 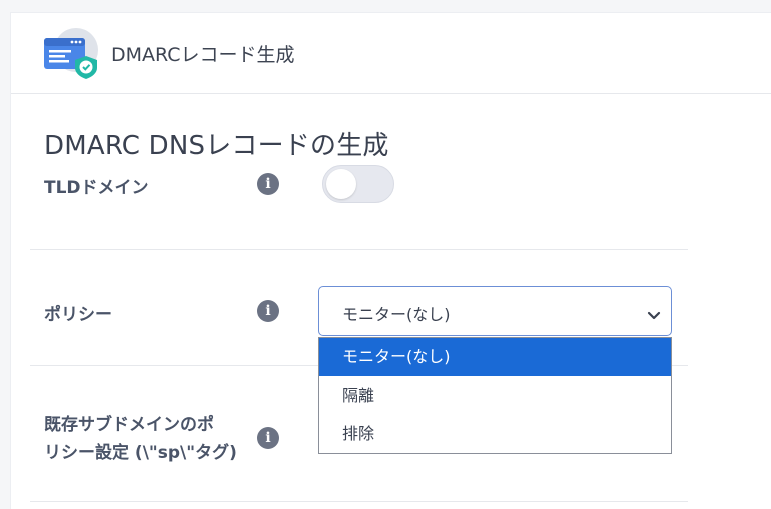 I want to click on subdomain-policy-label: 既存サブドメインのポ リシー設定 (\"sp\"タグ), so click(x=140, y=439).